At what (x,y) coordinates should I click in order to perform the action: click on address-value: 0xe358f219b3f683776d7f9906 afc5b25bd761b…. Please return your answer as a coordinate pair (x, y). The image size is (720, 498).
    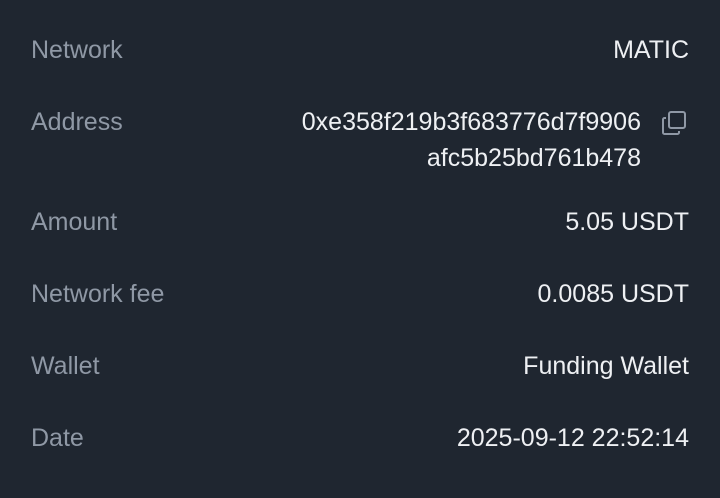
    Looking at the image, I should click on (471, 140).